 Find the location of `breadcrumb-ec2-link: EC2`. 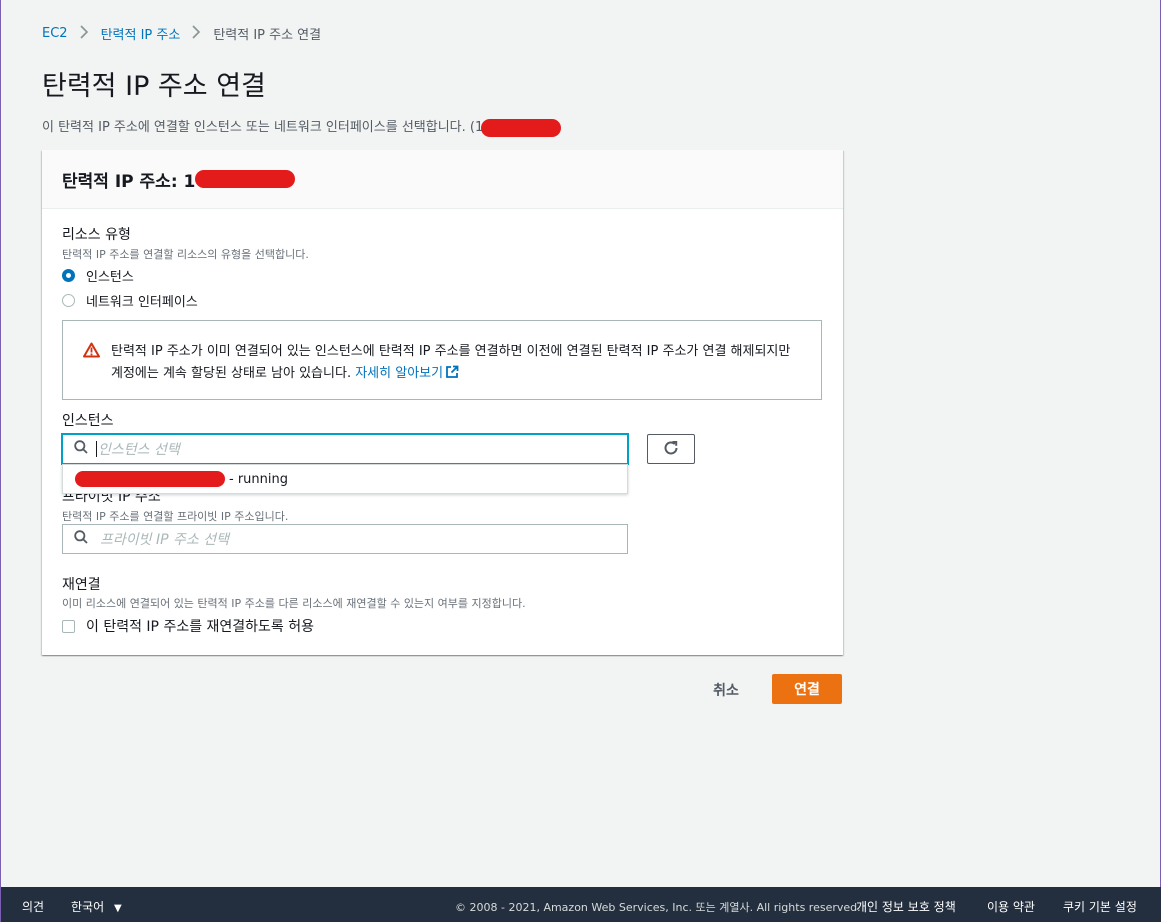

breadcrumb-ec2-link: EC2 is located at coordinates (55, 33).